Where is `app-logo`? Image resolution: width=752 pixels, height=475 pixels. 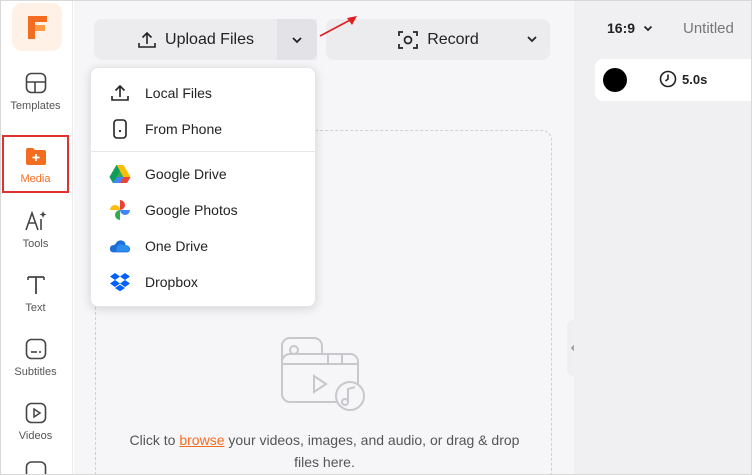
app-logo is located at coordinates (37, 27).